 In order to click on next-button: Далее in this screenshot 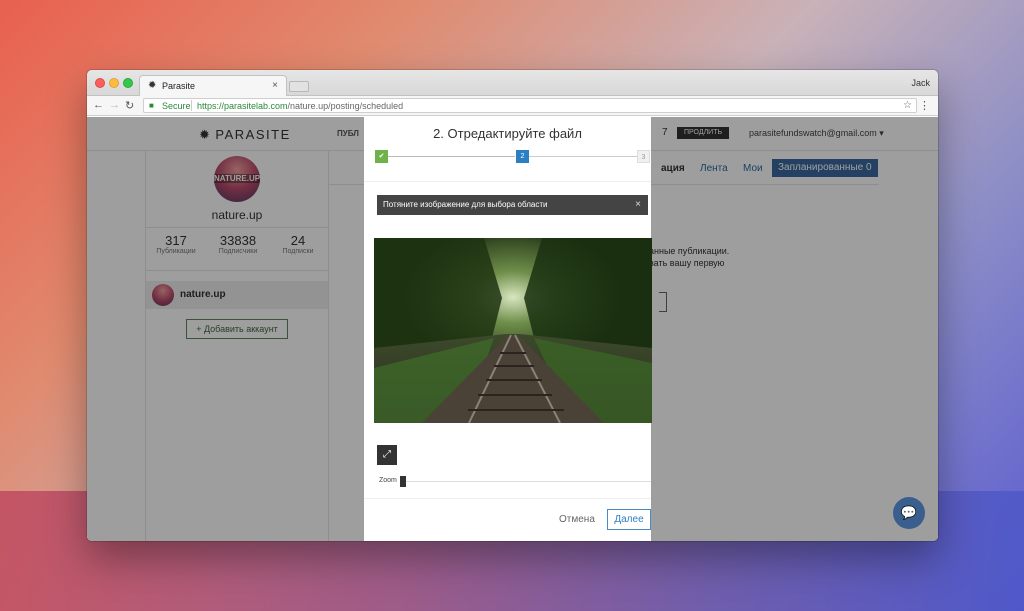, I will do `click(629, 519)`.